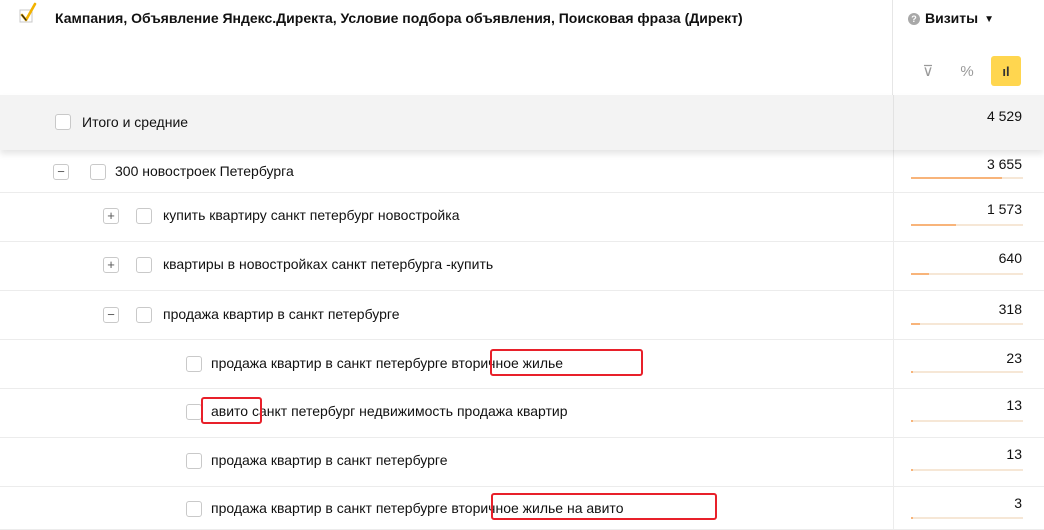  What do you see at coordinates (204, 171) in the screenshot?
I see `row-label: 300 новостроек Петербурга` at bounding box center [204, 171].